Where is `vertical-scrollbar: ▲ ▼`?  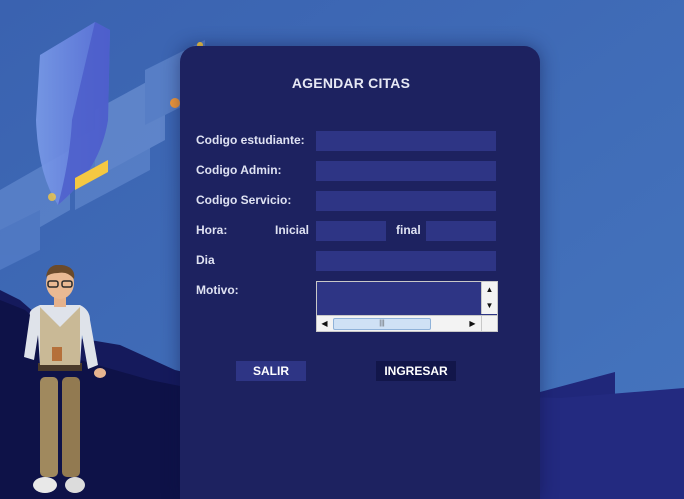 vertical-scrollbar: ▲ ▼ is located at coordinates (489, 298).